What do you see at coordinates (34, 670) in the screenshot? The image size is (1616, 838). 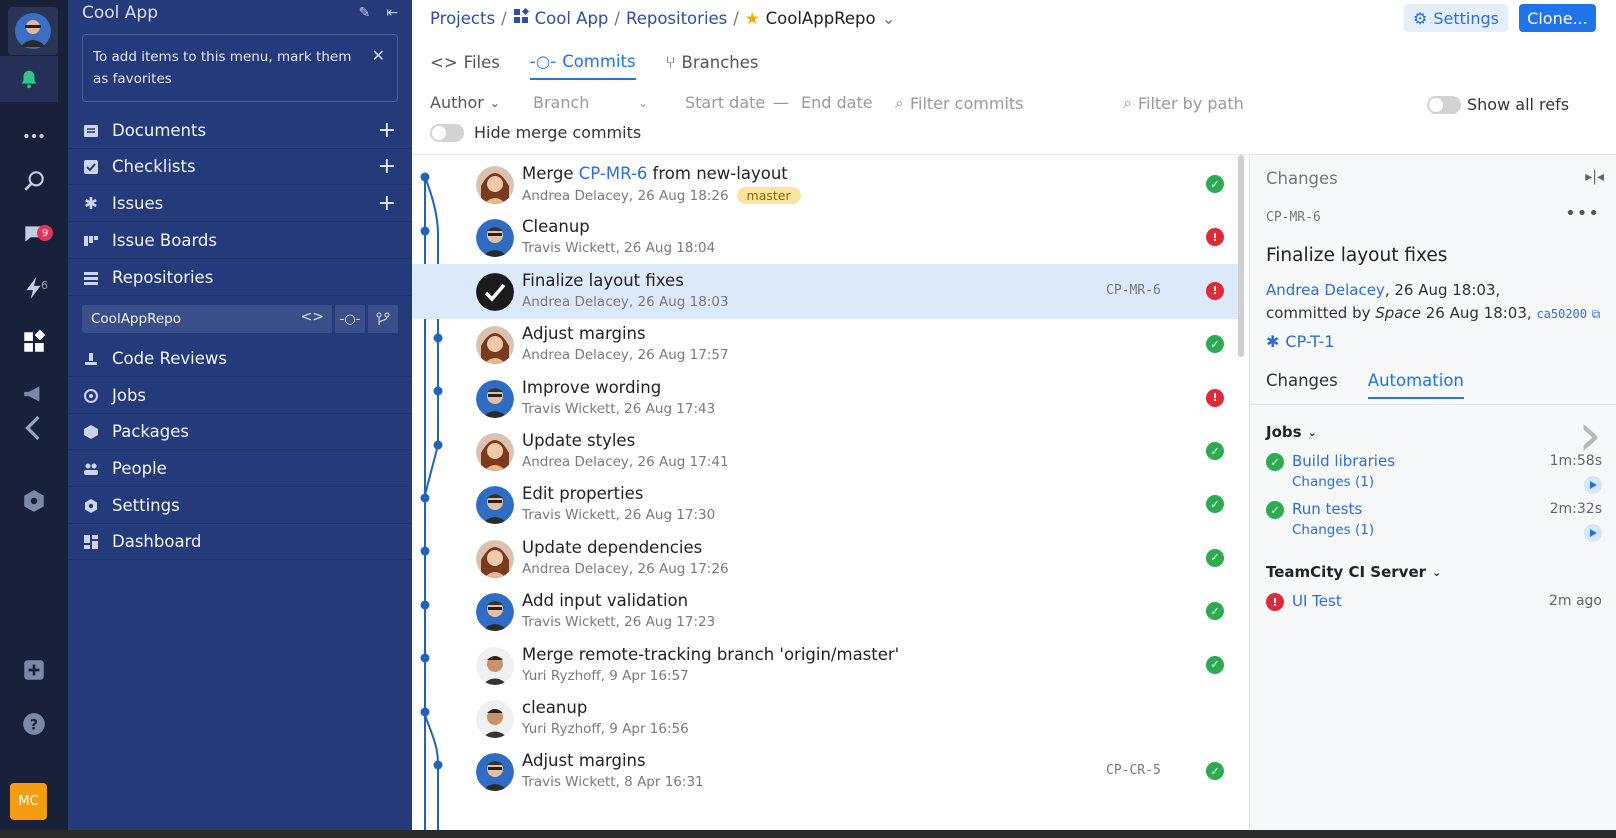 I see `add-icon` at bounding box center [34, 670].